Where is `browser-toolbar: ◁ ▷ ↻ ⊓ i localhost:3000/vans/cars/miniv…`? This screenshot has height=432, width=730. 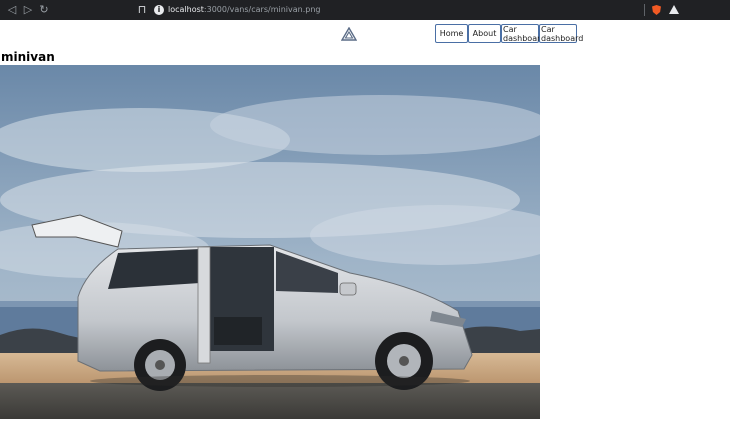
browser-toolbar: ◁ ▷ ↻ ⊓ i localhost:3000/vans/cars/miniv… is located at coordinates (365, 10).